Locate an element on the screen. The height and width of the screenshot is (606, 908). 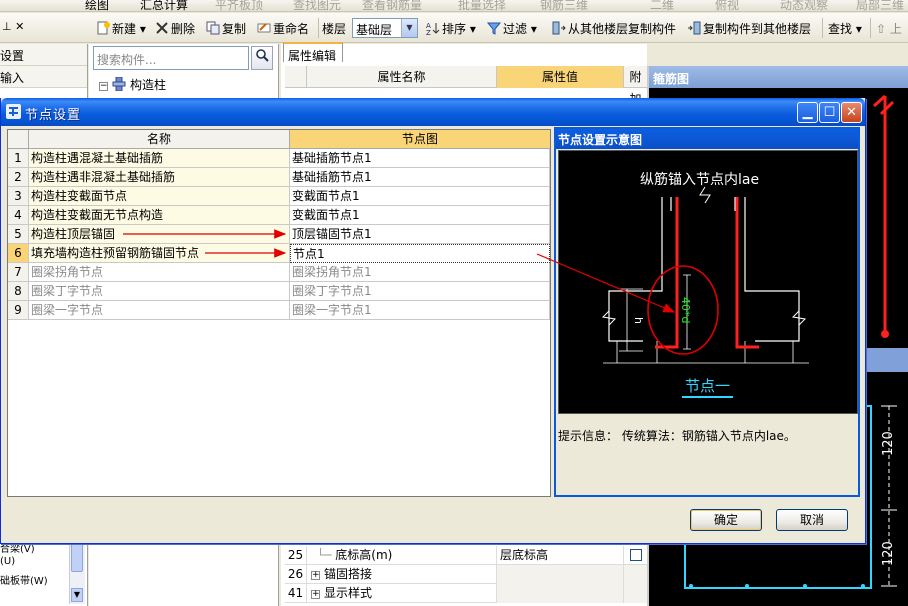
copy-button: 复制 is located at coordinates (226, 28).